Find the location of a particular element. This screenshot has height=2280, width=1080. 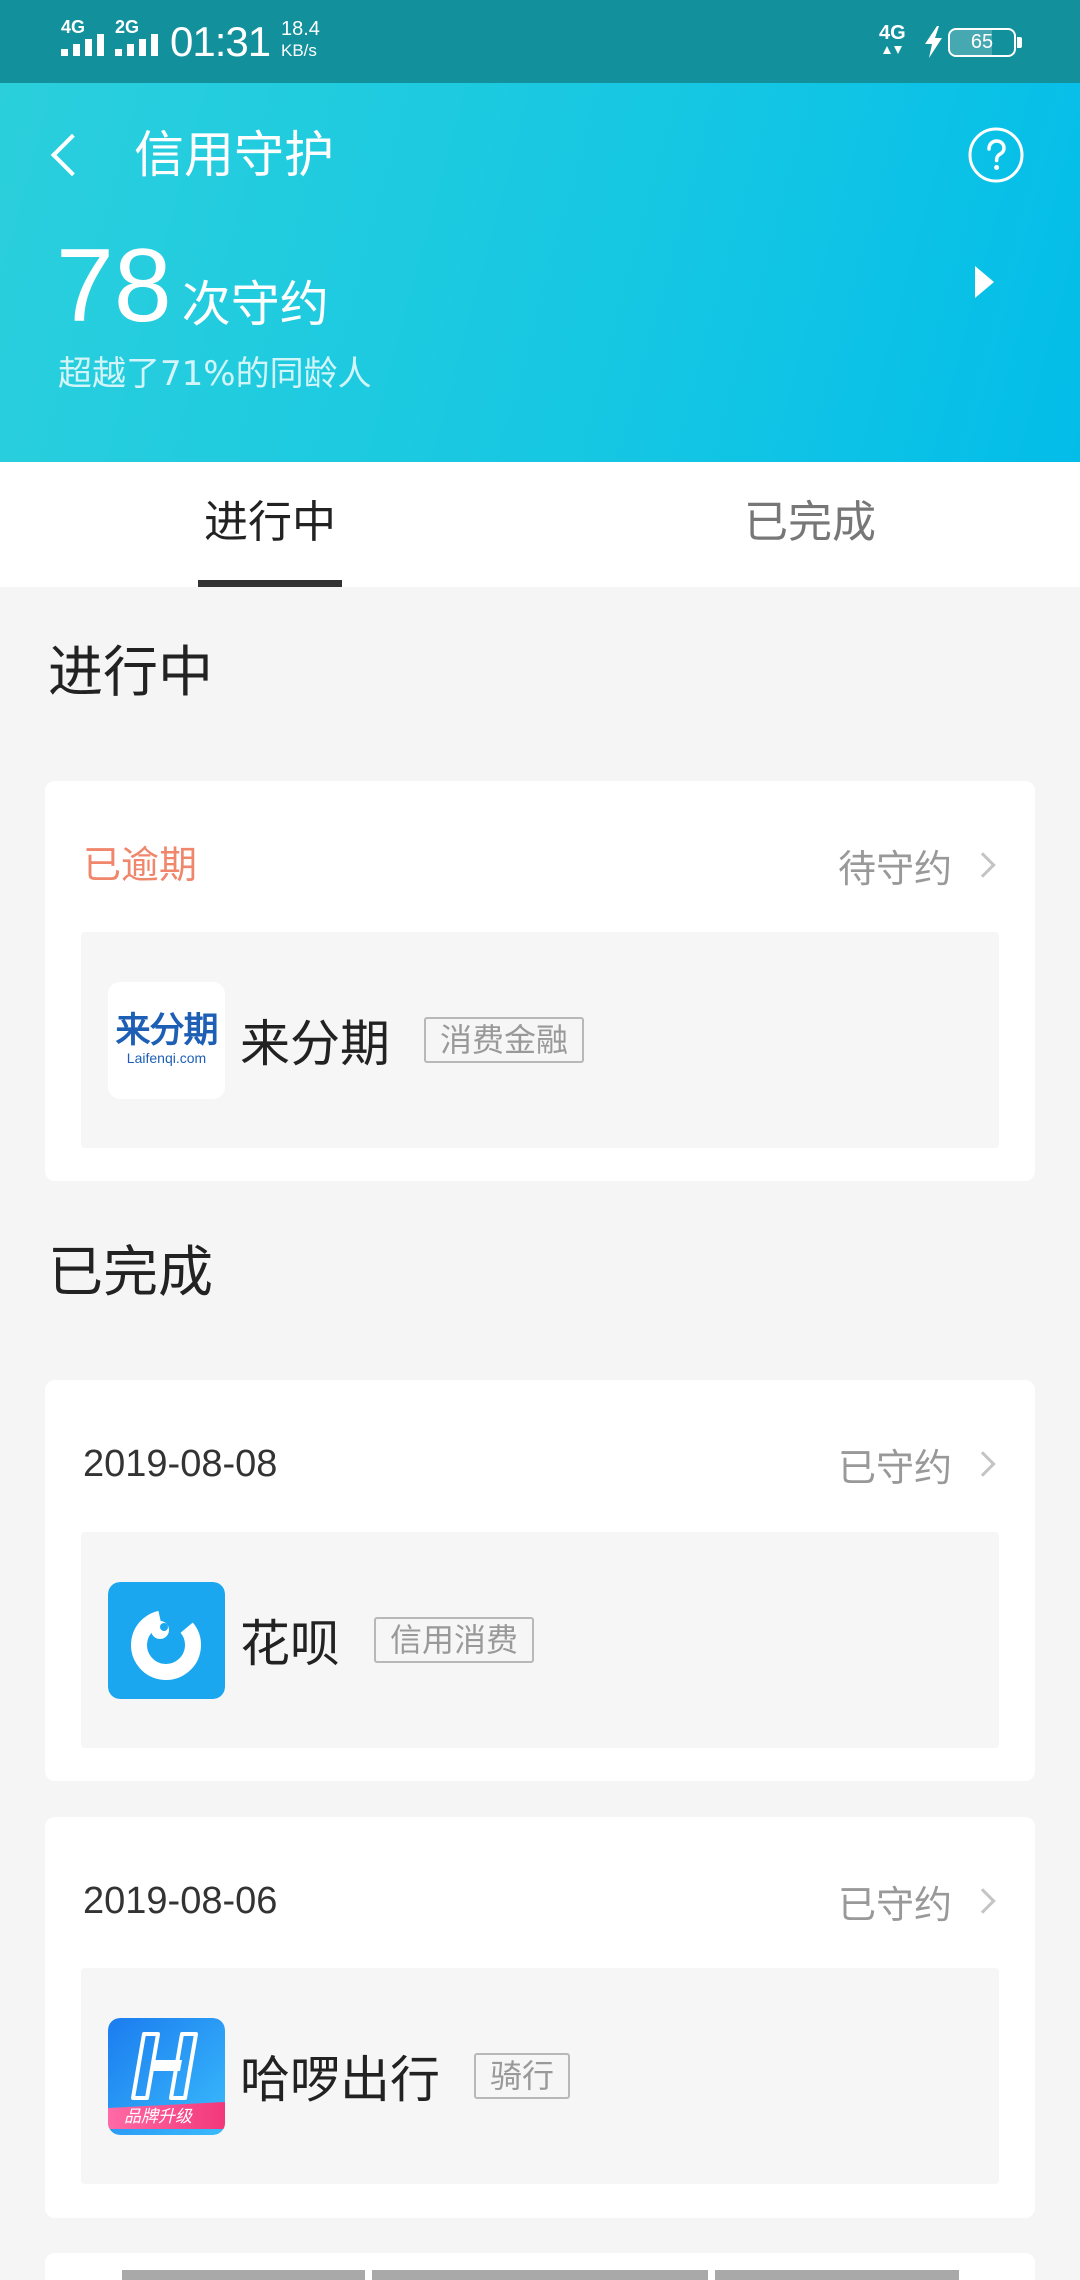

merchant-row: 品牌升级 哈啰出行 骑行 is located at coordinates (540, 2076).